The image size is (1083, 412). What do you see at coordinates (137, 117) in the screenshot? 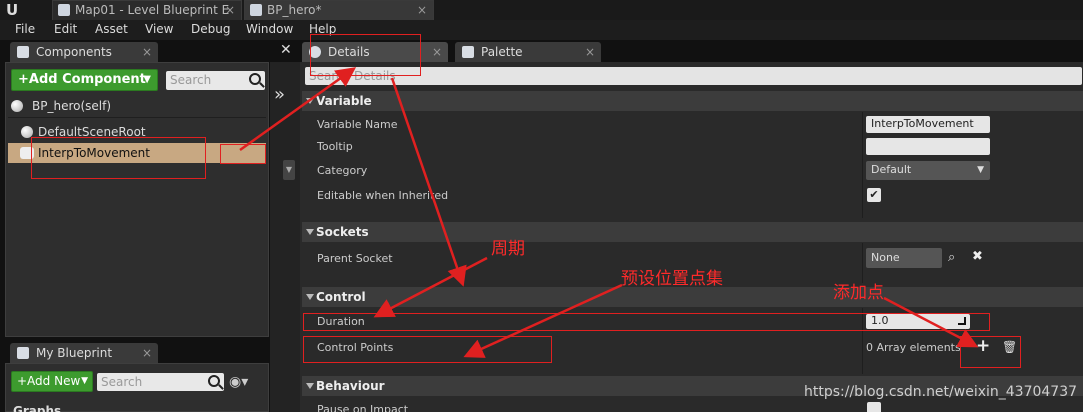
I see `divider` at bounding box center [137, 117].